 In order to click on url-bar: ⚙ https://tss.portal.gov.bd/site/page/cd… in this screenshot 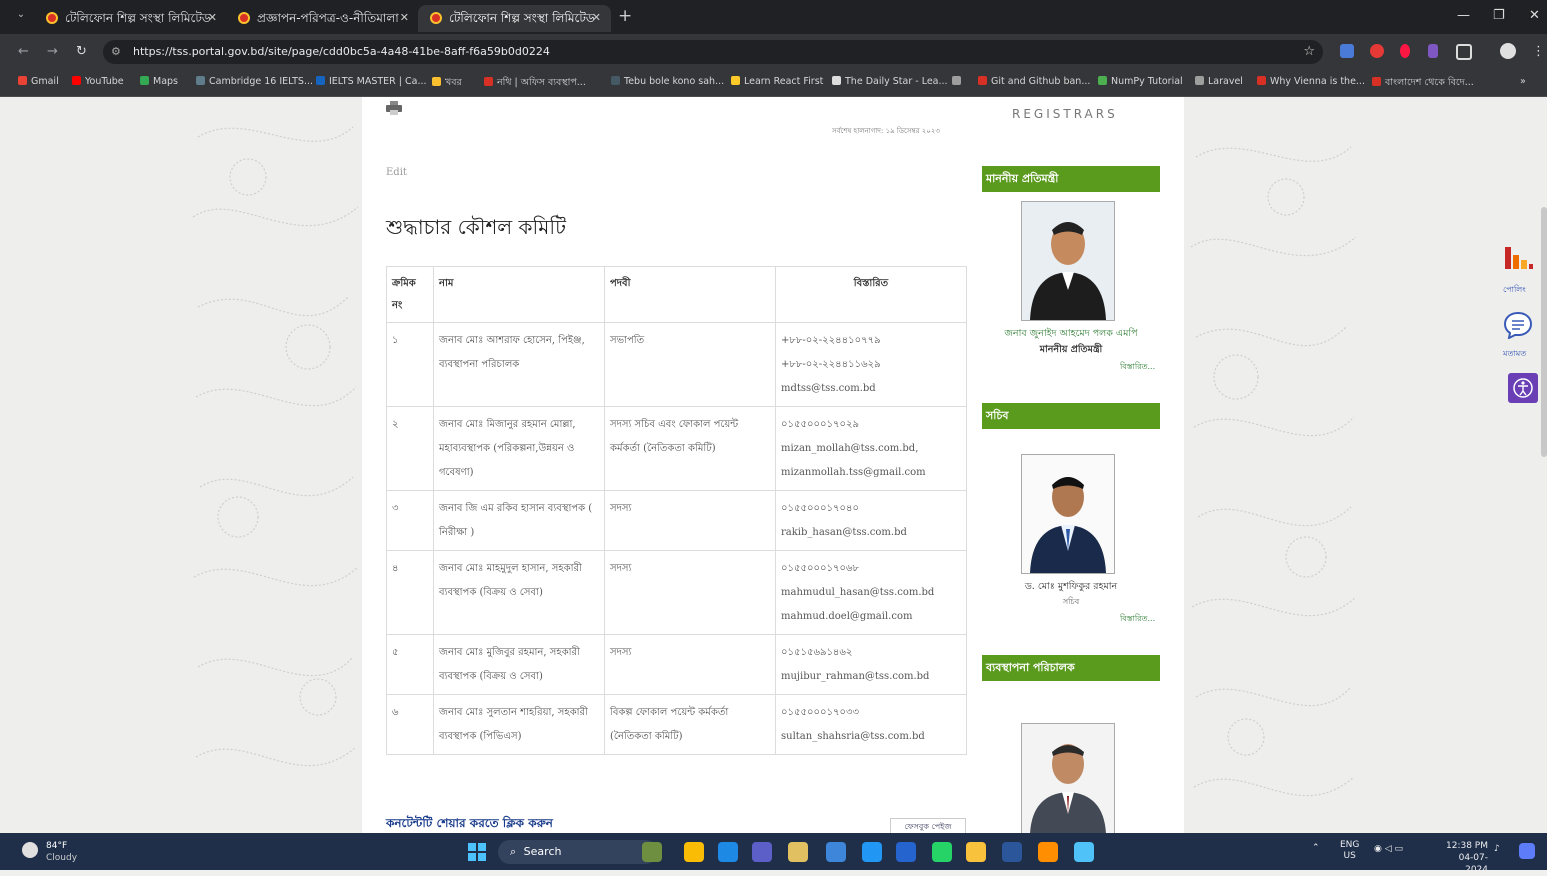, I will do `click(713, 52)`.